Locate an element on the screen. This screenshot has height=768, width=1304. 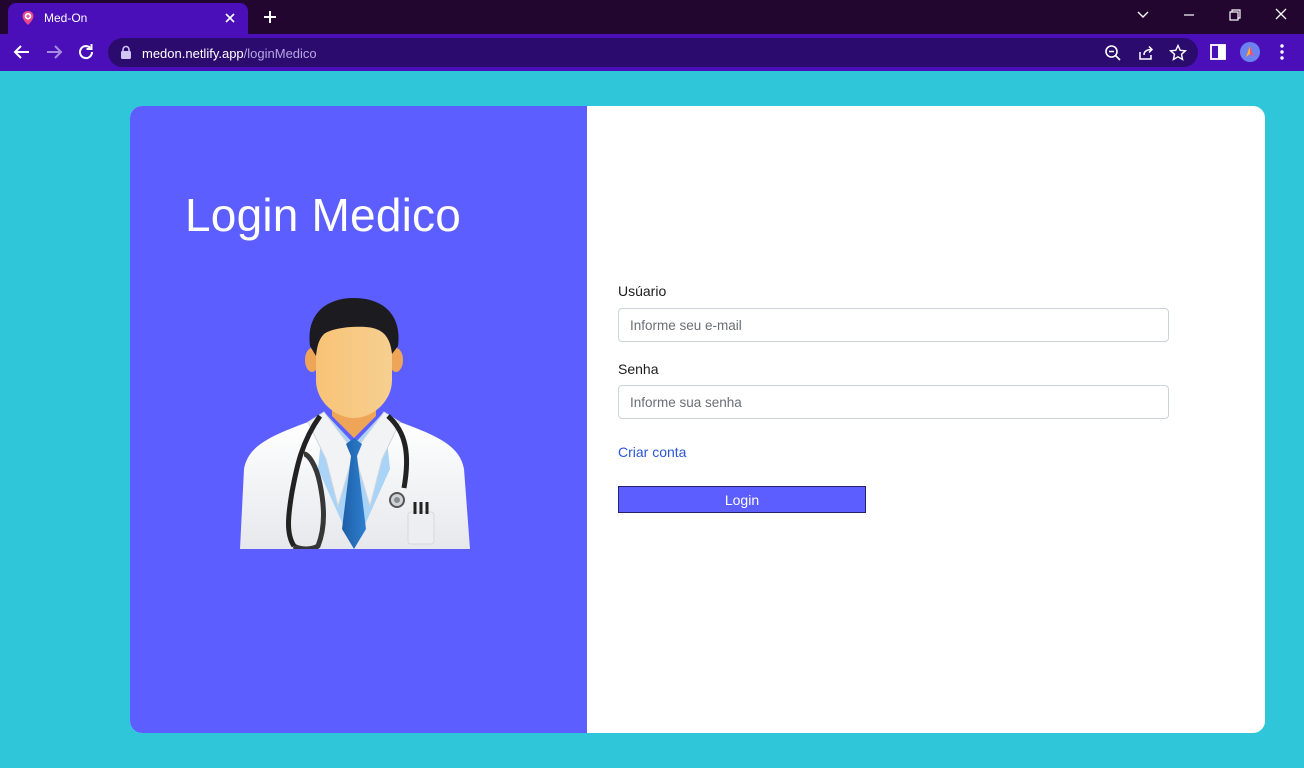
chrome-menu-icon is located at coordinates (1282, 52).